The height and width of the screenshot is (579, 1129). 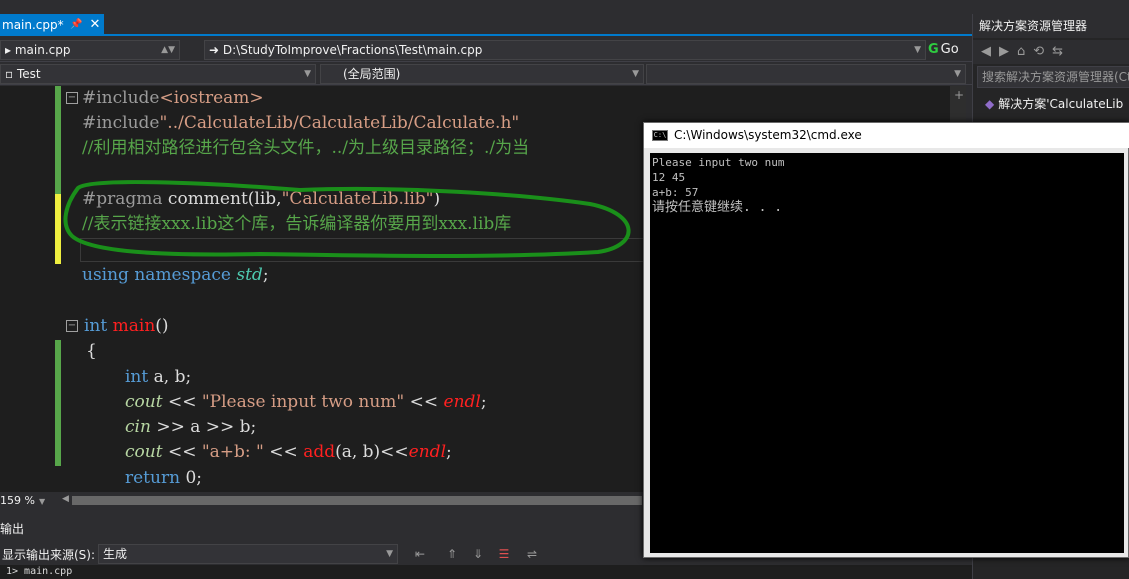 I want to click on scroll-left-icon: ◀, so click(x=65, y=499).